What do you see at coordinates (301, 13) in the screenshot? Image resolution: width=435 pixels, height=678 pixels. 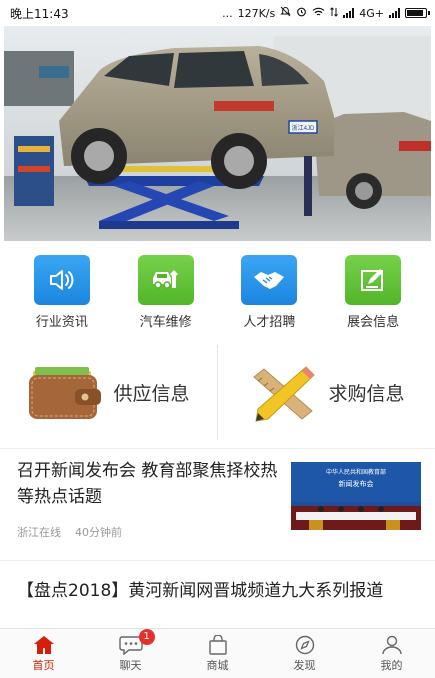 I see `alarm-icon` at bounding box center [301, 13].